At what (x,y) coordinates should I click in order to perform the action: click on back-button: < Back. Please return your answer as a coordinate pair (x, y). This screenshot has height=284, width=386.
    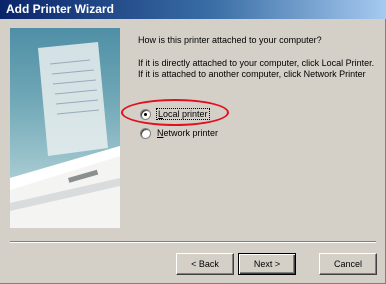
    Looking at the image, I should click on (205, 264).